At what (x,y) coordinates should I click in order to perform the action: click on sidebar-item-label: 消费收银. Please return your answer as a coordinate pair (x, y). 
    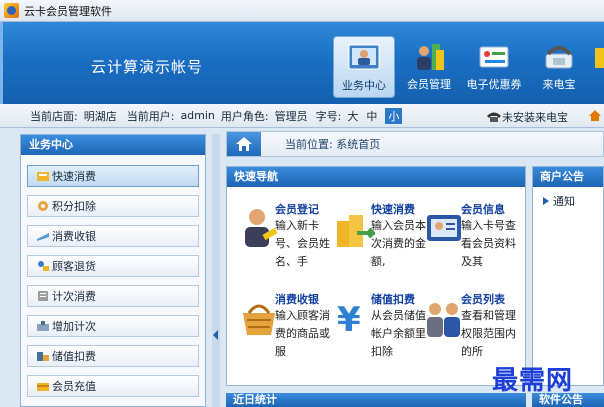
    Looking at the image, I should click on (74, 236).